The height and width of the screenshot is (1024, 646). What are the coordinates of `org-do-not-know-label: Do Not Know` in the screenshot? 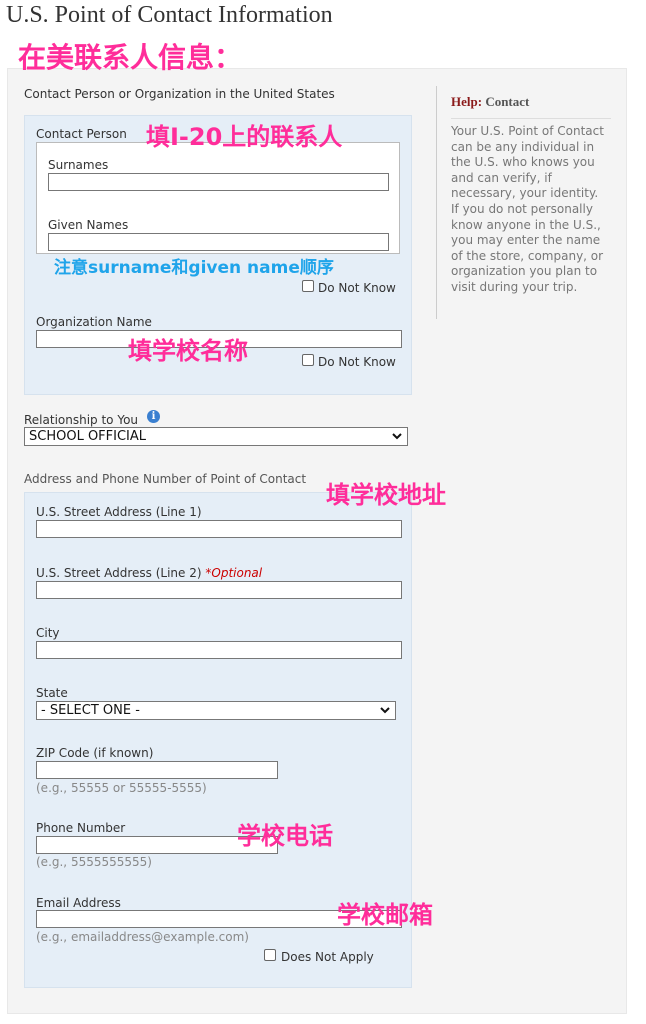 It's located at (357, 362).